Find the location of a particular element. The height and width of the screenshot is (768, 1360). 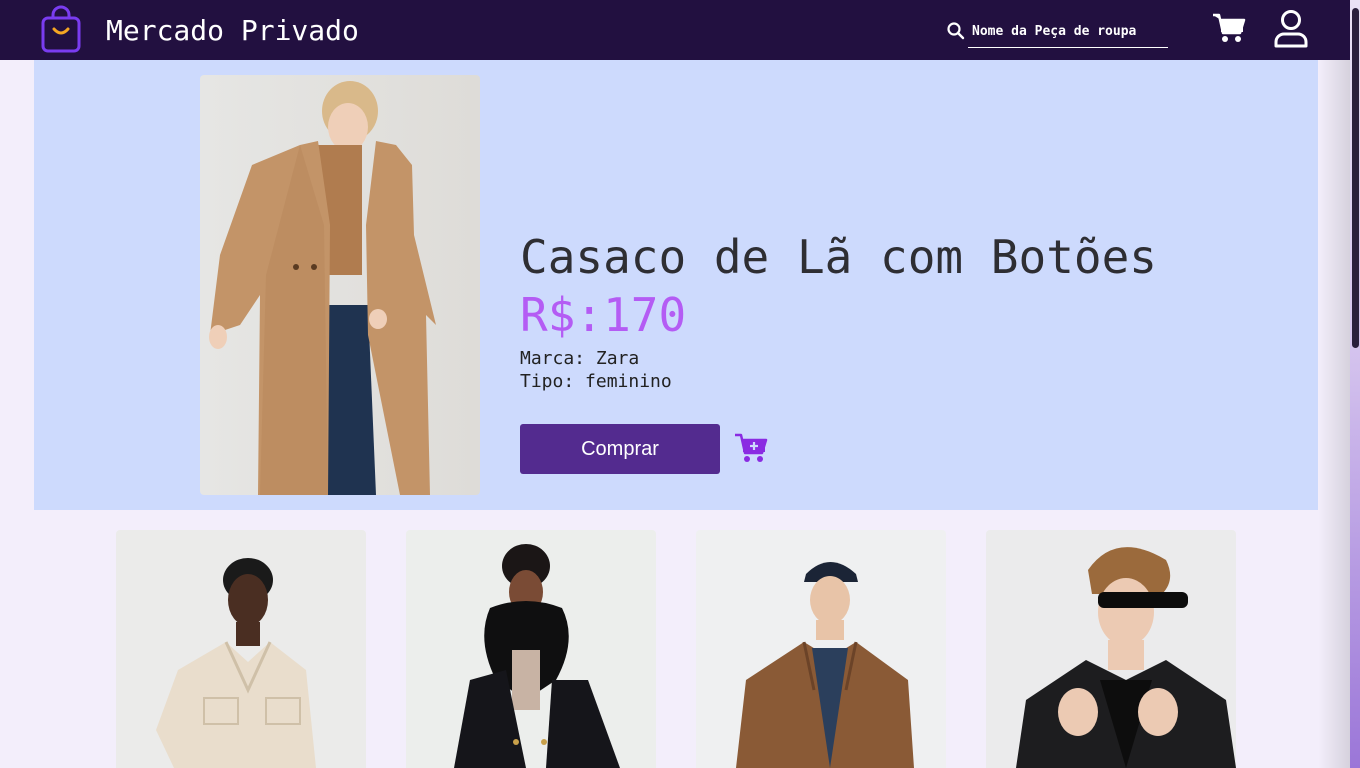

cart-icon is located at coordinates (1229, 28).